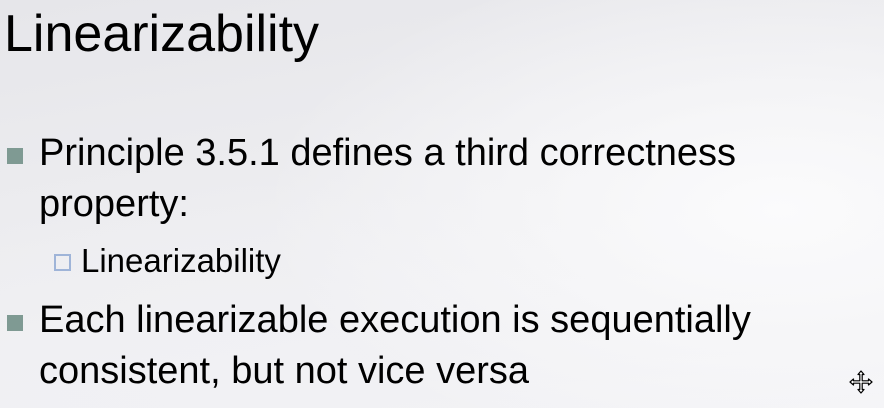 The image size is (884, 408). Describe the element at coordinates (181, 260) in the screenshot. I see `sub-bullet-text: Linearizability` at that location.